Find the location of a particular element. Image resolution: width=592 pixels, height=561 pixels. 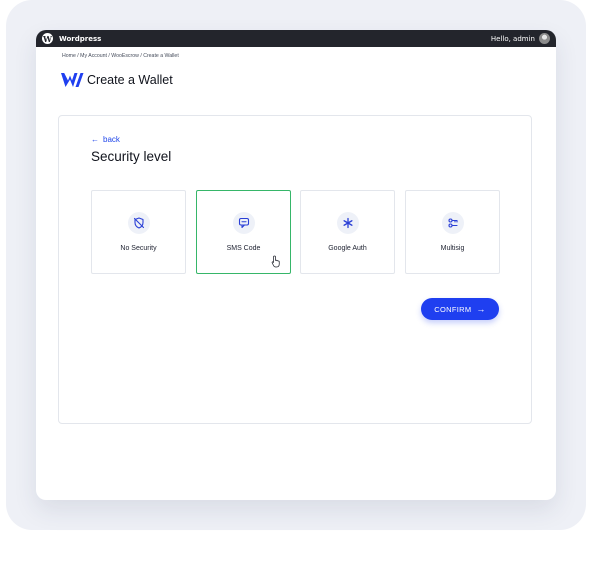

option-no-security: No Security is located at coordinates (138, 232).